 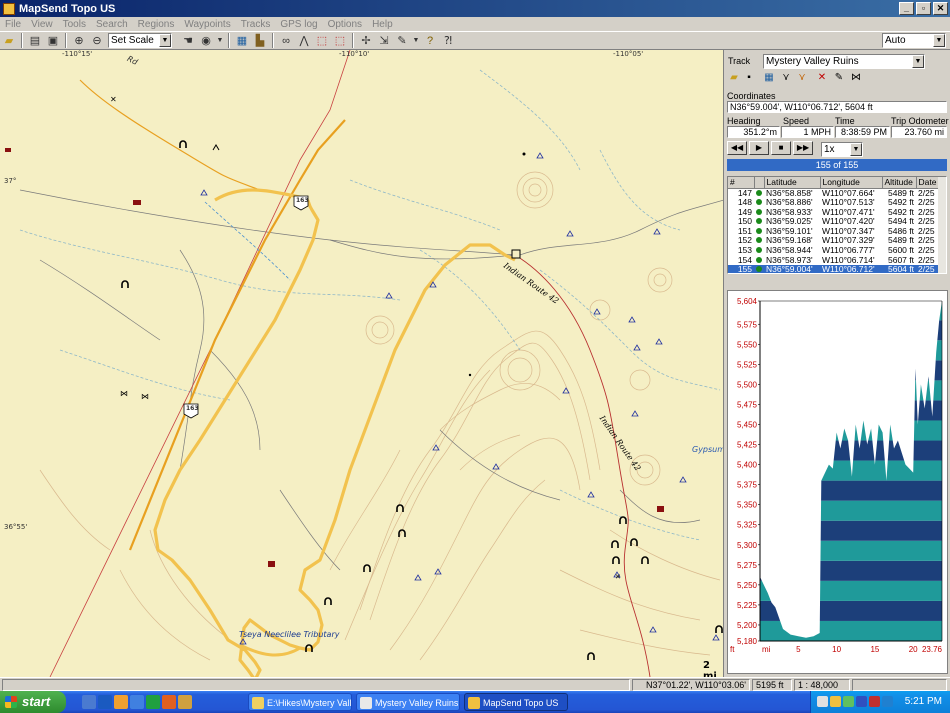 What do you see at coordinates (747, 404) in the screenshot?
I see `y-tick-label: 5,475` at bounding box center [747, 404].